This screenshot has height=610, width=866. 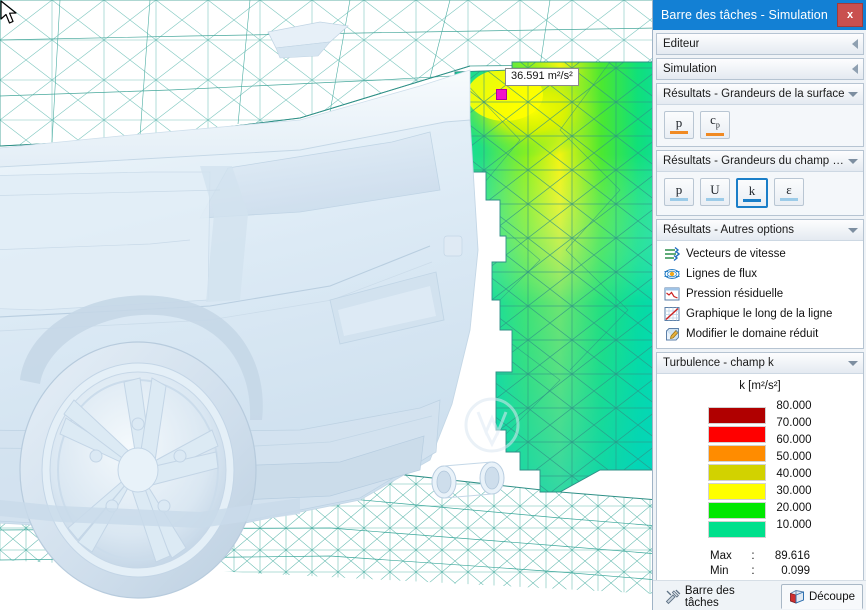 I want to click on stat-row-max: Max : 89.616, so click(x=760, y=556).